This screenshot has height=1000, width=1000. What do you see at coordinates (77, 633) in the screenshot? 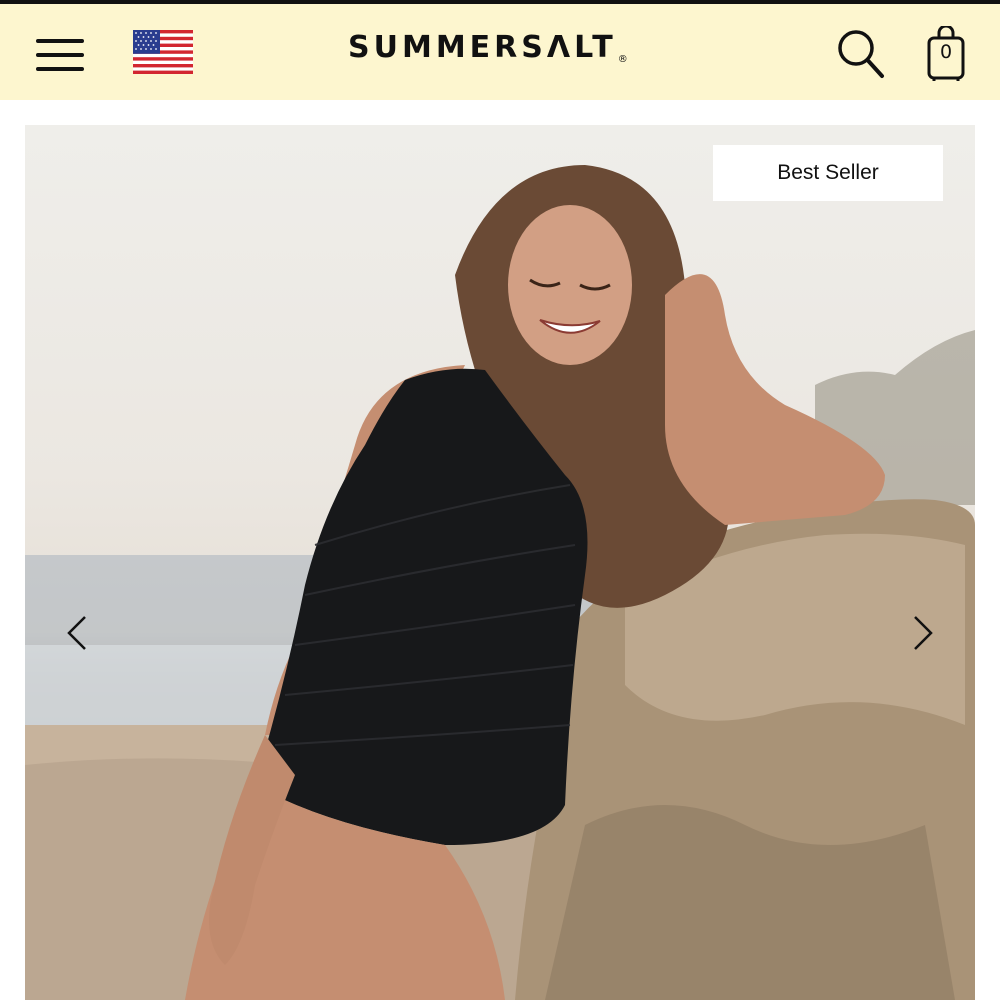
I see `chevron-left-icon` at bounding box center [77, 633].